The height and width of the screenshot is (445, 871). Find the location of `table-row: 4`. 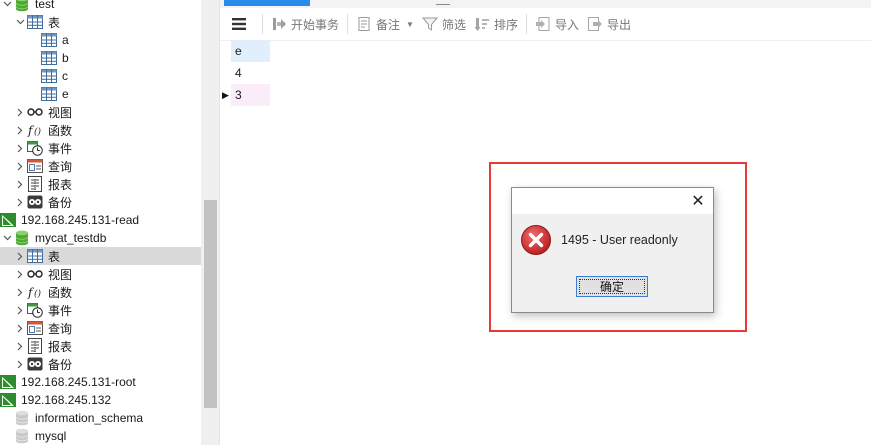

table-row: 4 is located at coordinates (245, 73).